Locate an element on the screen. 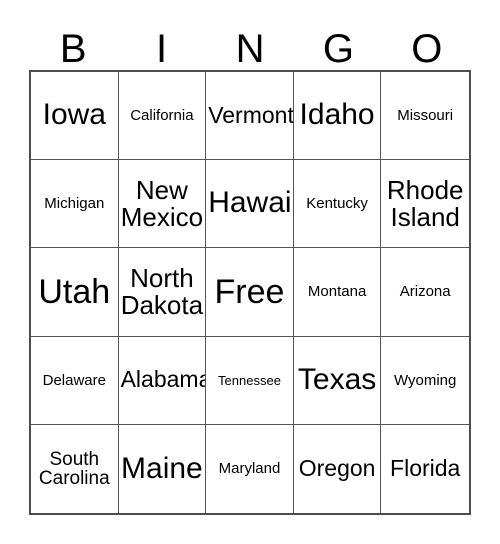 This screenshot has height=544, width=500. bingo-cell: Alabama is located at coordinates (162, 380).